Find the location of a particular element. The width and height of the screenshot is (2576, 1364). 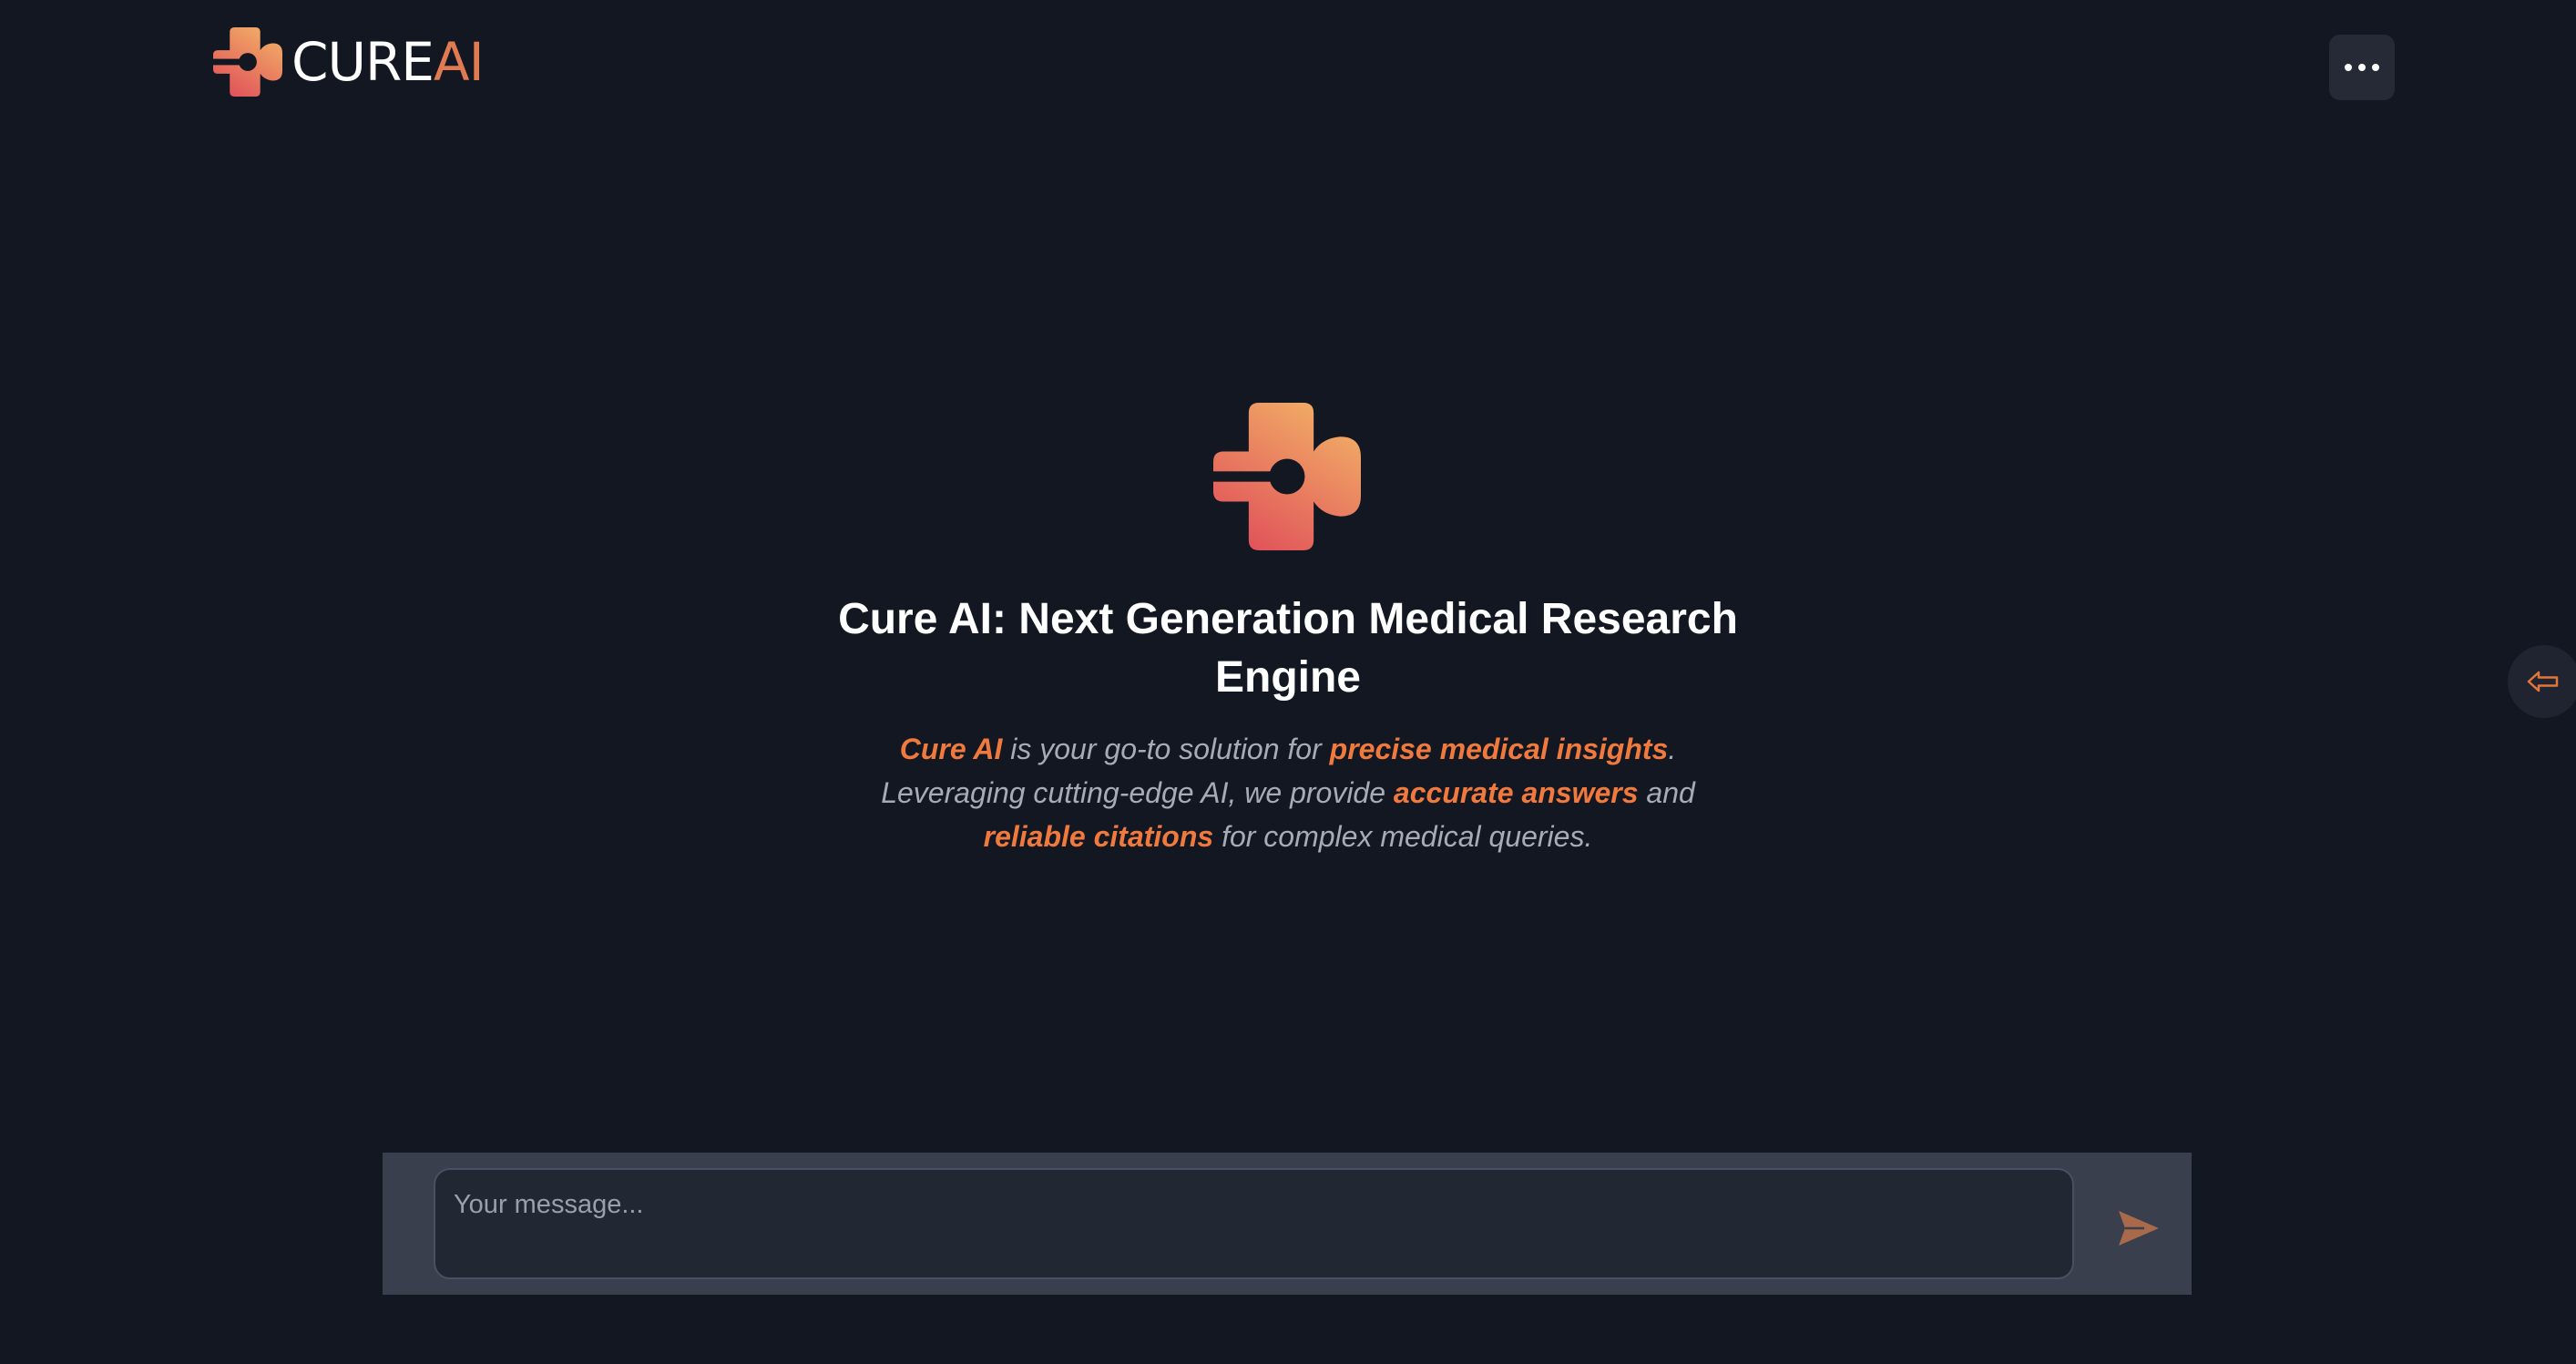

brand-logo-link: CURE AI is located at coordinates (349, 62).